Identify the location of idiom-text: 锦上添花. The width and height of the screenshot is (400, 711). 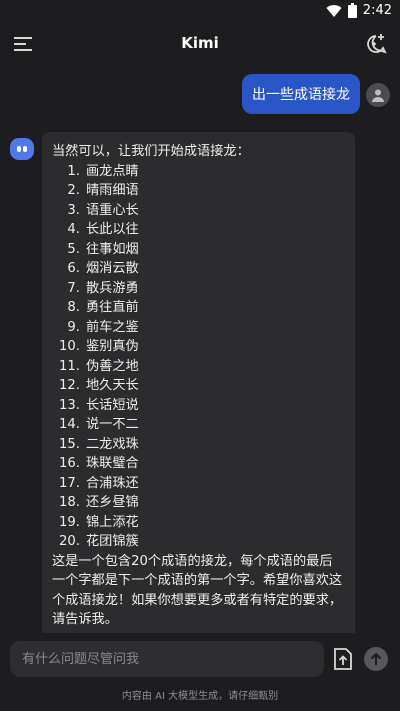
(112, 522).